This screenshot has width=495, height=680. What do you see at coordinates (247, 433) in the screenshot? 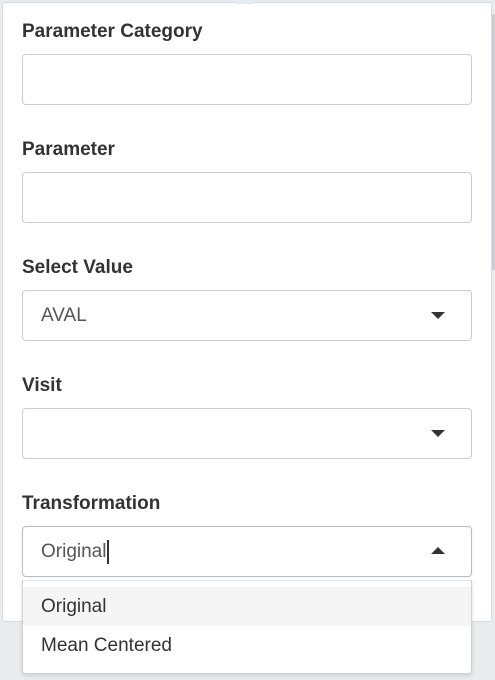
I see `visit-dropdown` at bounding box center [247, 433].